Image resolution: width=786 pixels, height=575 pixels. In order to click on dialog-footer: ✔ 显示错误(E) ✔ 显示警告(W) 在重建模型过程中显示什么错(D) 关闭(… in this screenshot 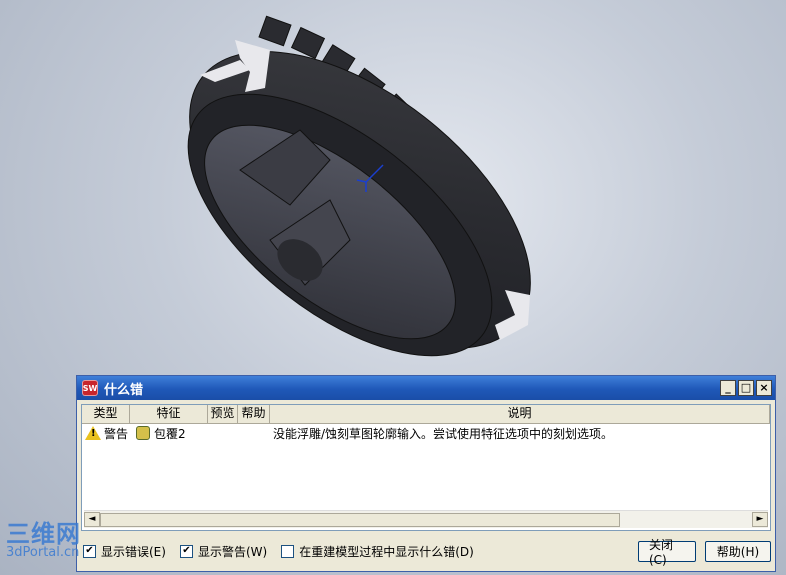, I will do `click(426, 551)`.